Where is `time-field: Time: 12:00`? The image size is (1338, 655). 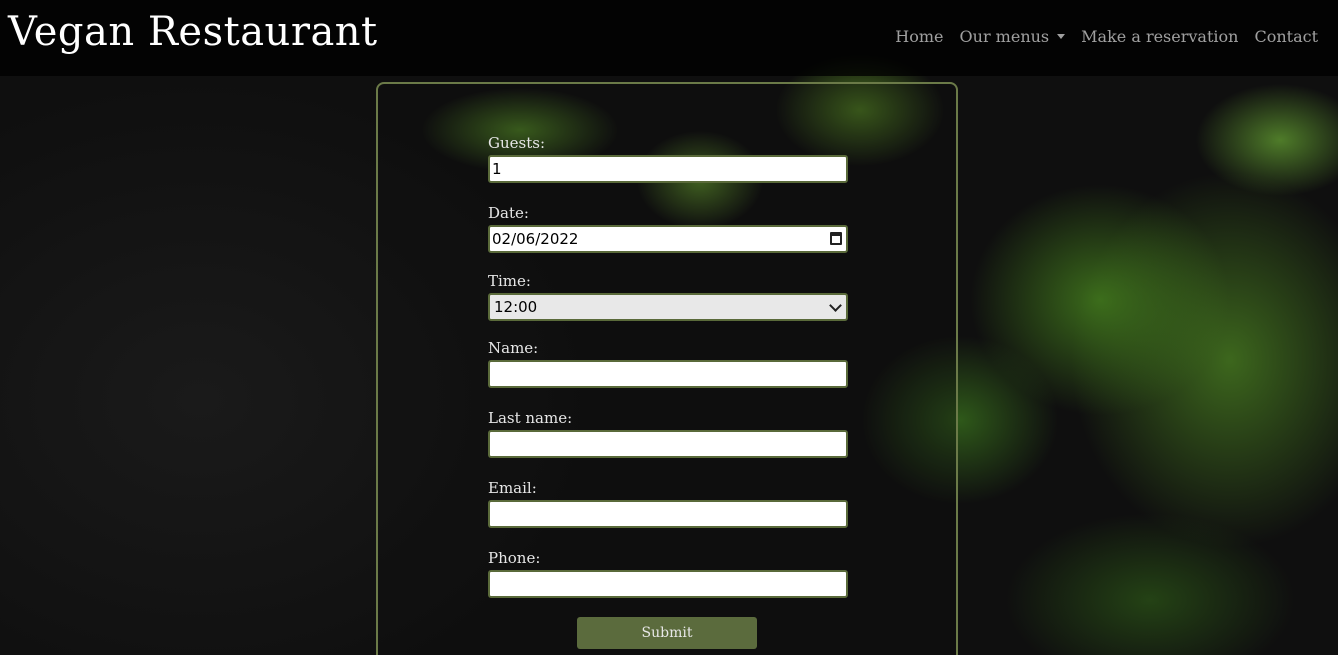
time-field: Time: 12:00 is located at coordinates (668, 296).